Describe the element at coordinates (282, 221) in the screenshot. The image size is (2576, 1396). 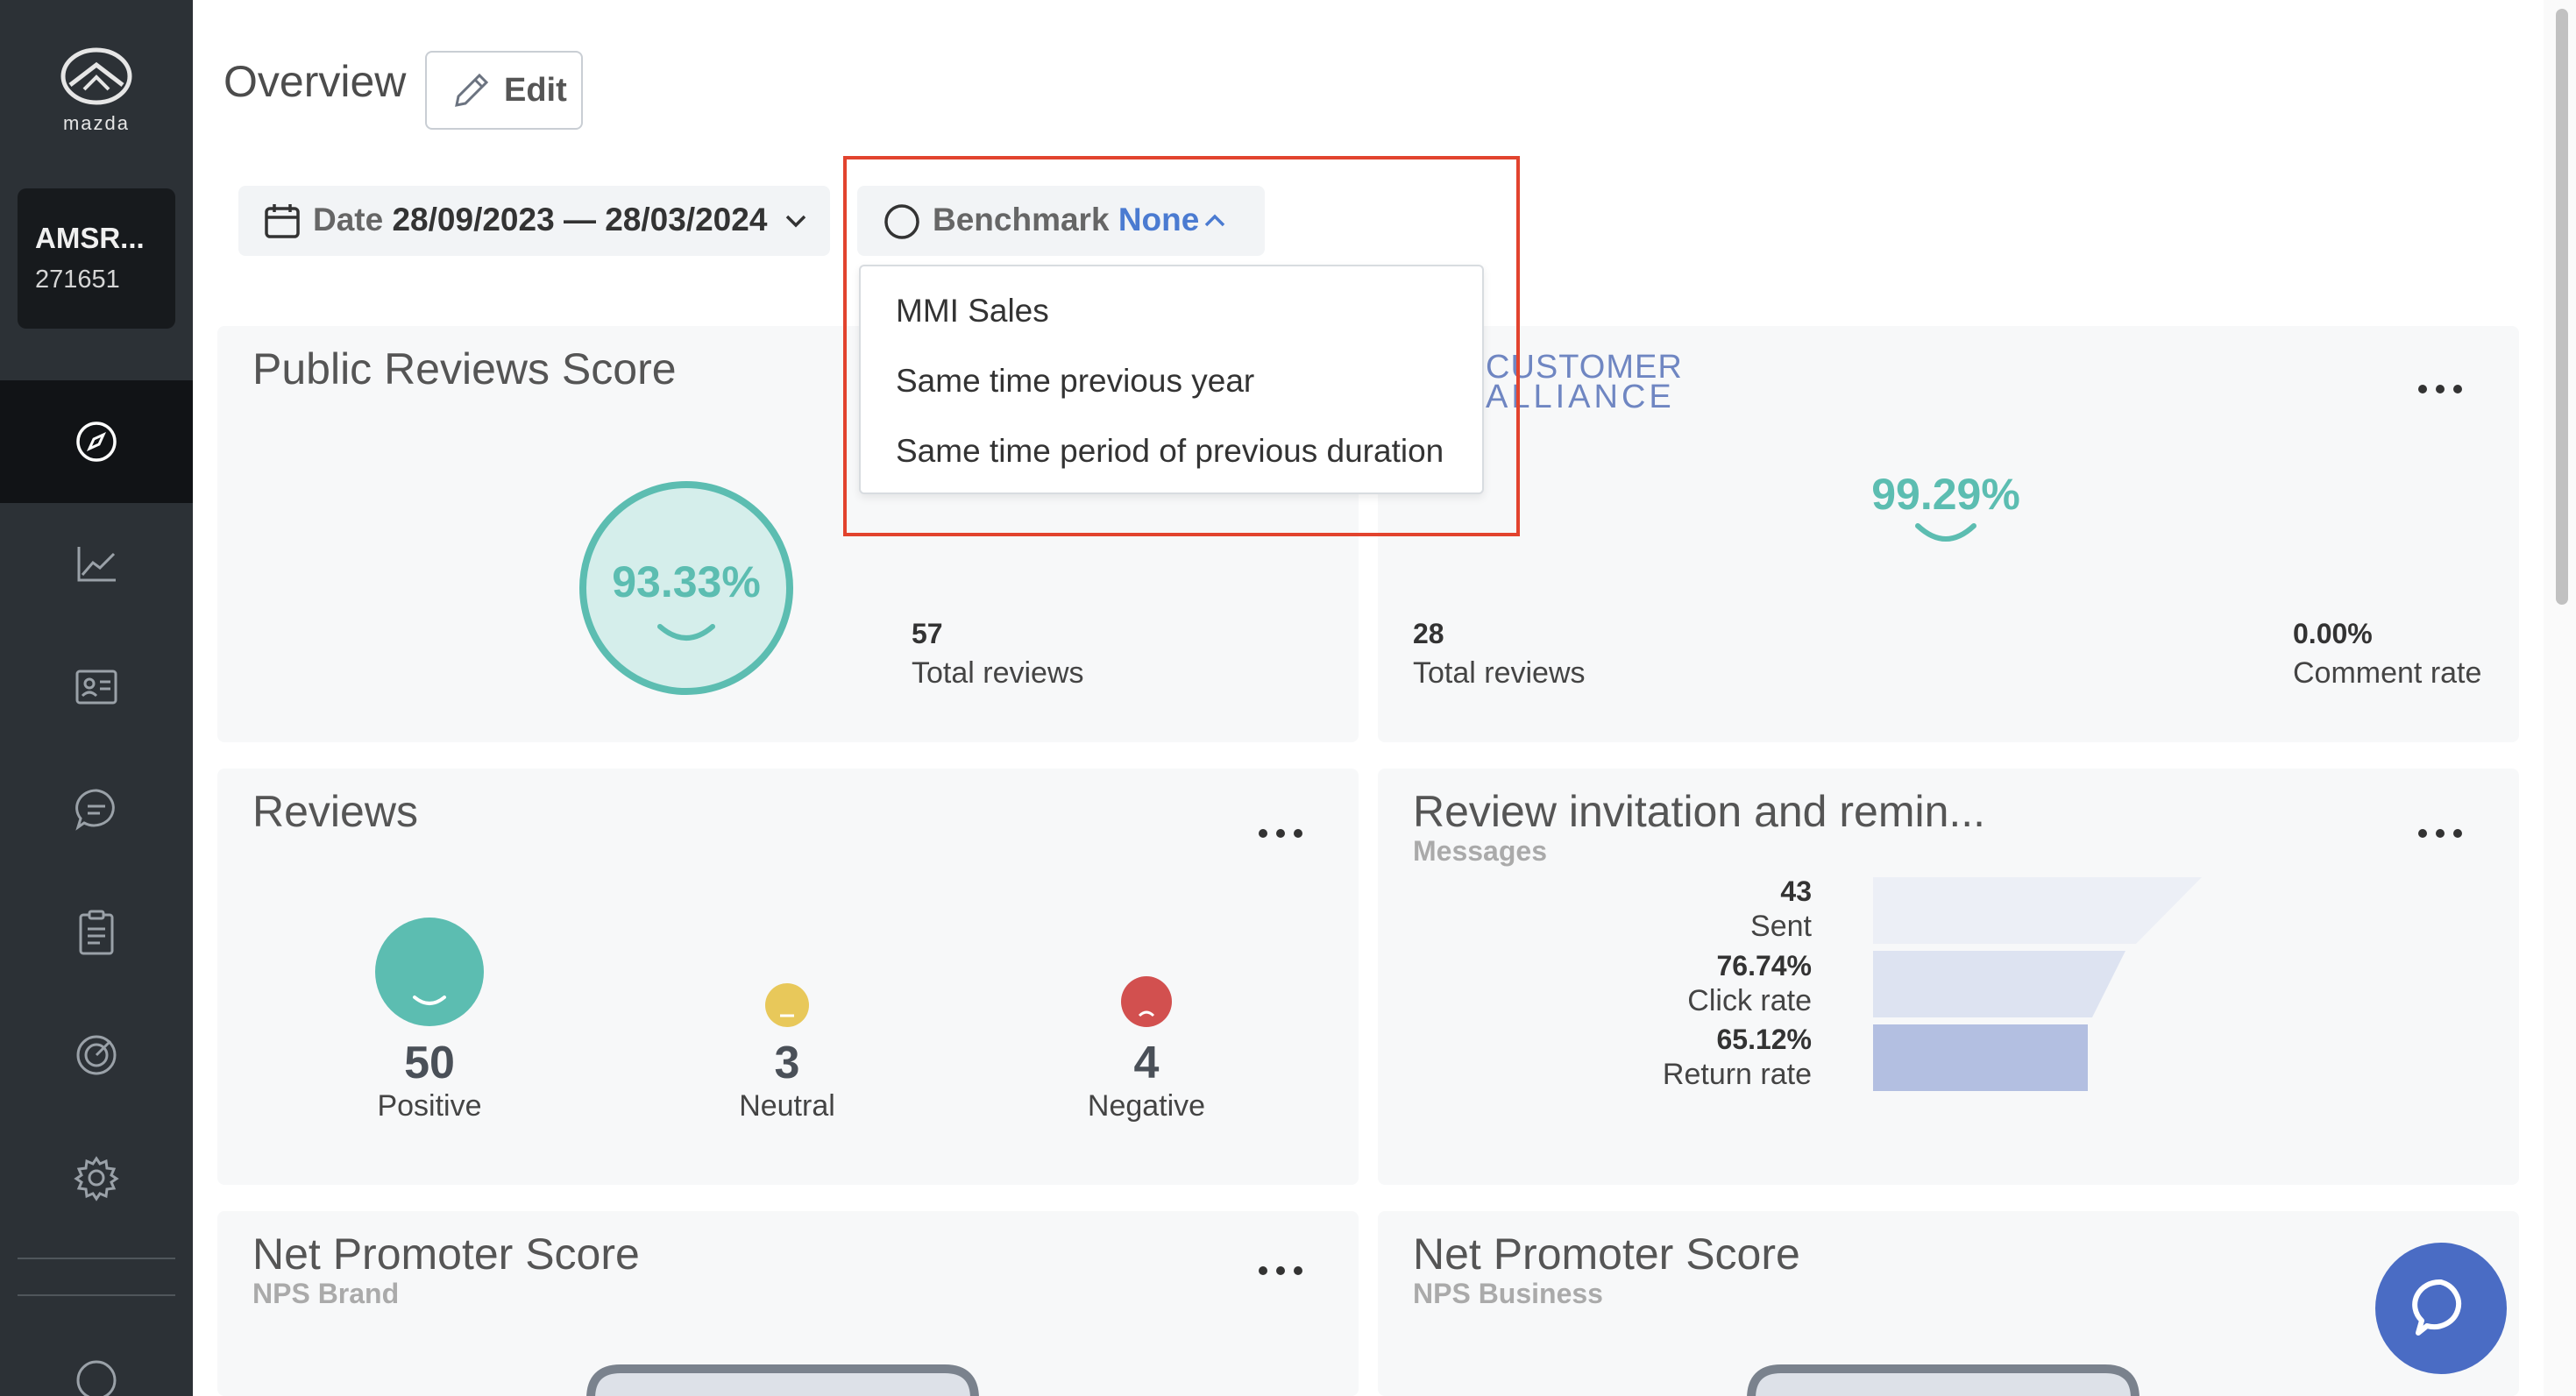
I see `calendar-icon` at that location.